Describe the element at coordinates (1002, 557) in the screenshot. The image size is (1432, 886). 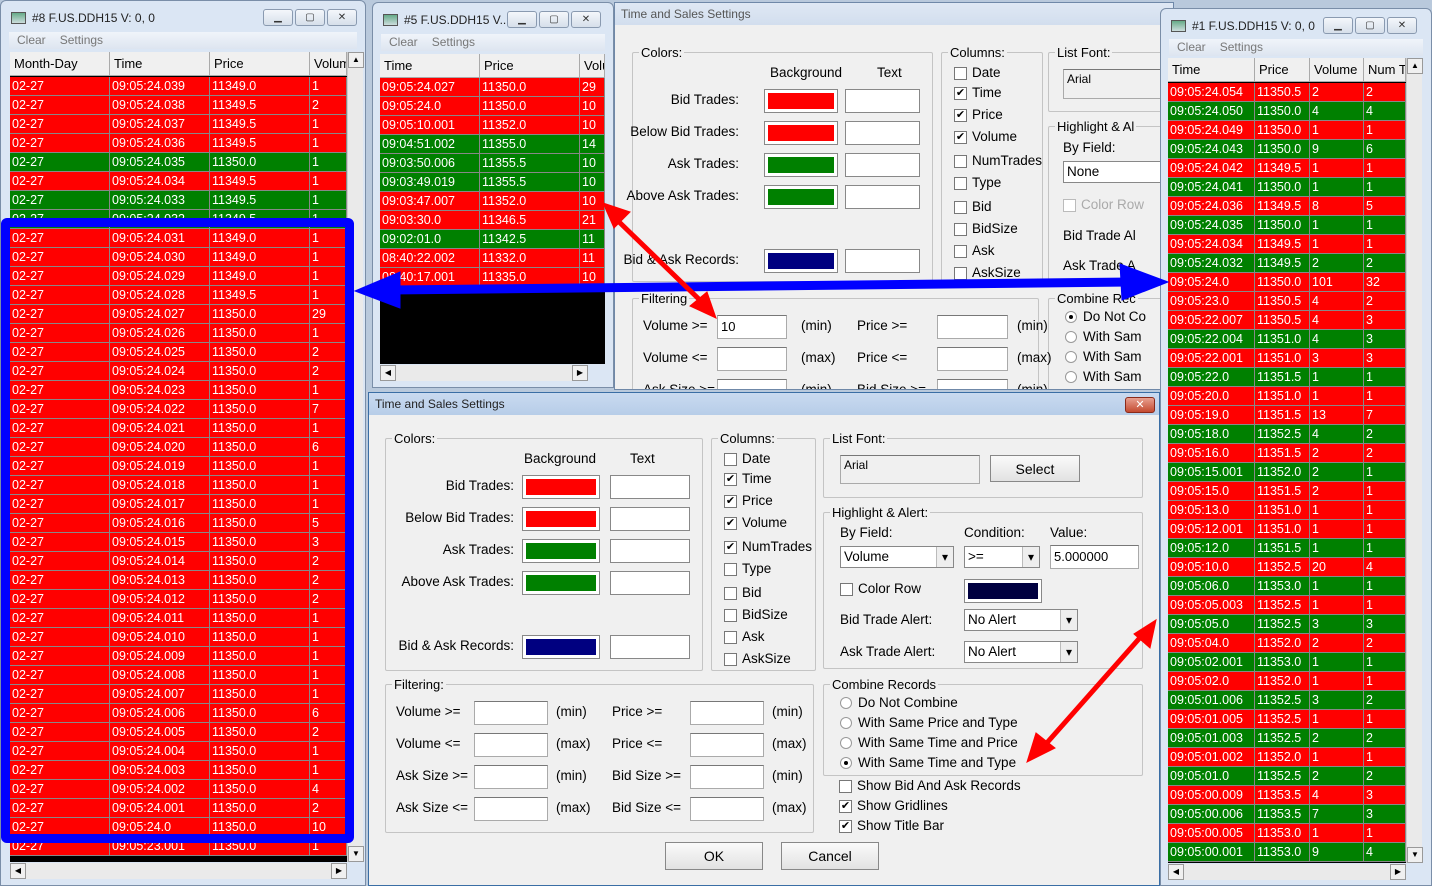
I see `condition-dropdown: >=` at that location.